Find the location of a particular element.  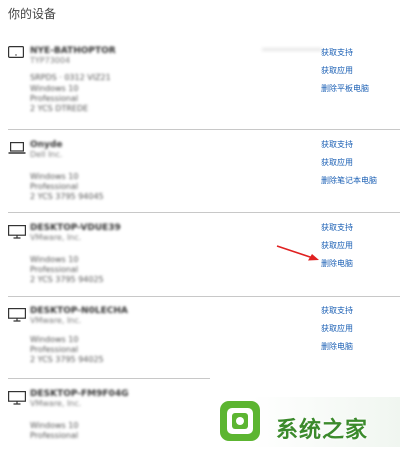

device-name: Onyde is located at coordinates (46, 145).